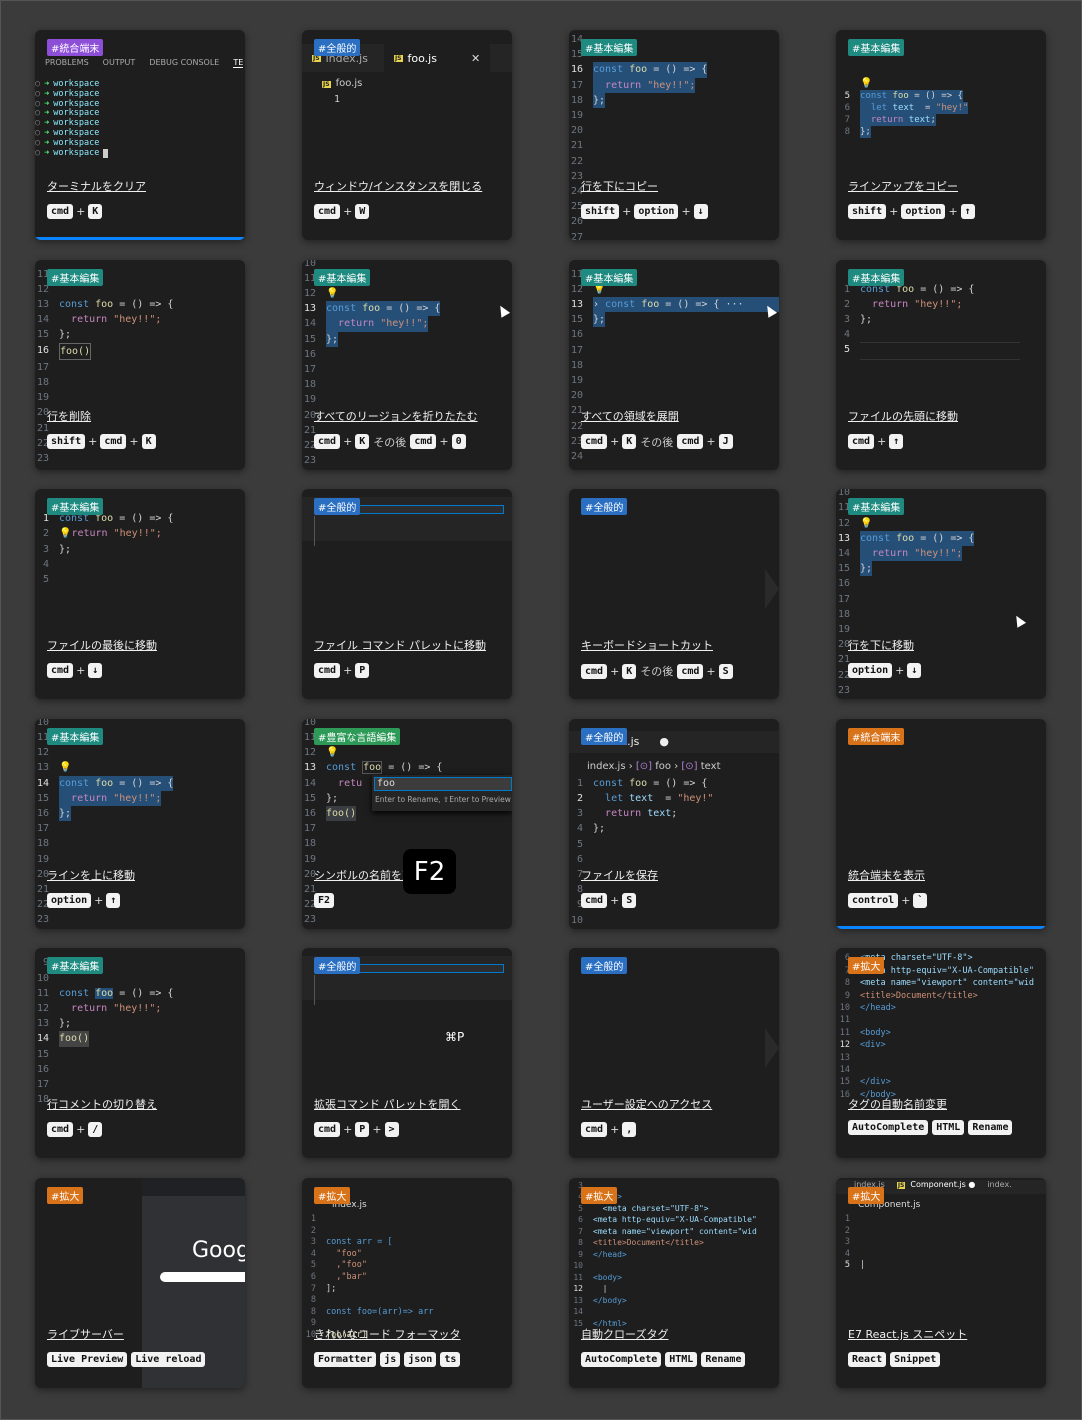 Image resolution: width=1082 pixels, height=1420 pixels. Describe the element at coordinates (342, 671) in the screenshot. I see `shortcut-keys: cmd + P` at that location.